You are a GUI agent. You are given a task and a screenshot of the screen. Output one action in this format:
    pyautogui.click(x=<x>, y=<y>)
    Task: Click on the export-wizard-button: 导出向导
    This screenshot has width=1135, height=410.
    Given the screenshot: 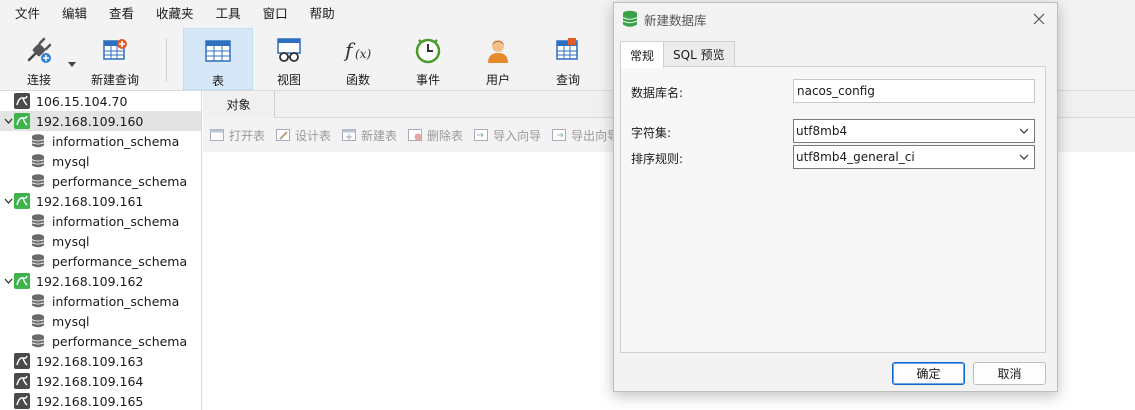 What is the action you would take?
    pyautogui.click(x=585, y=135)
    